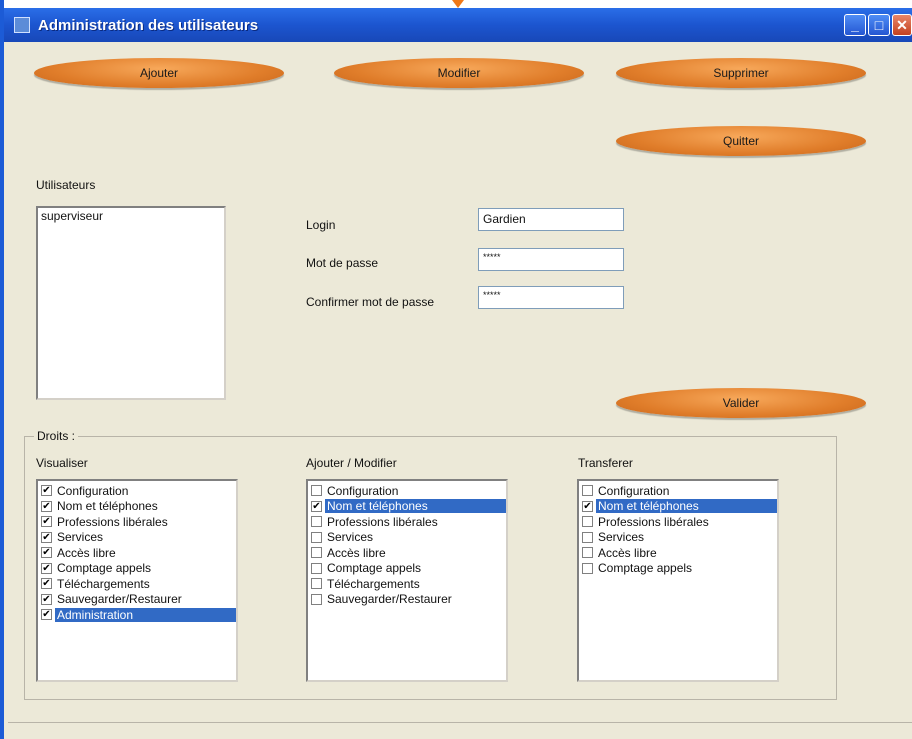 The image size is (912, 739). Describe the element at coordinates (131, 303) in the screenshot. I see `users-list: superviseur` at that location.